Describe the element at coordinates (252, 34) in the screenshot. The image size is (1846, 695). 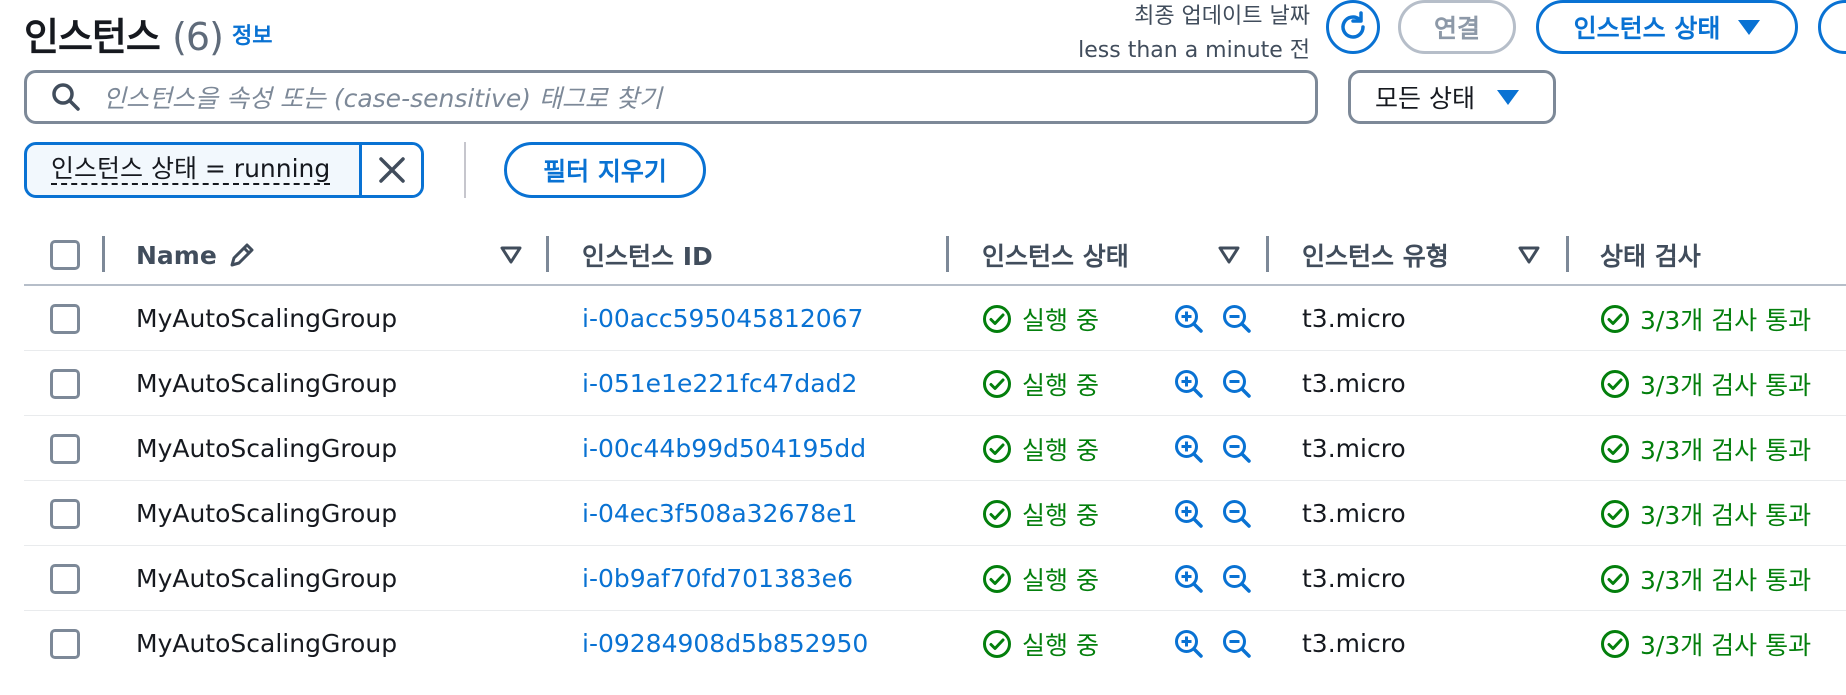
I see `info-link: 정보` at that location.